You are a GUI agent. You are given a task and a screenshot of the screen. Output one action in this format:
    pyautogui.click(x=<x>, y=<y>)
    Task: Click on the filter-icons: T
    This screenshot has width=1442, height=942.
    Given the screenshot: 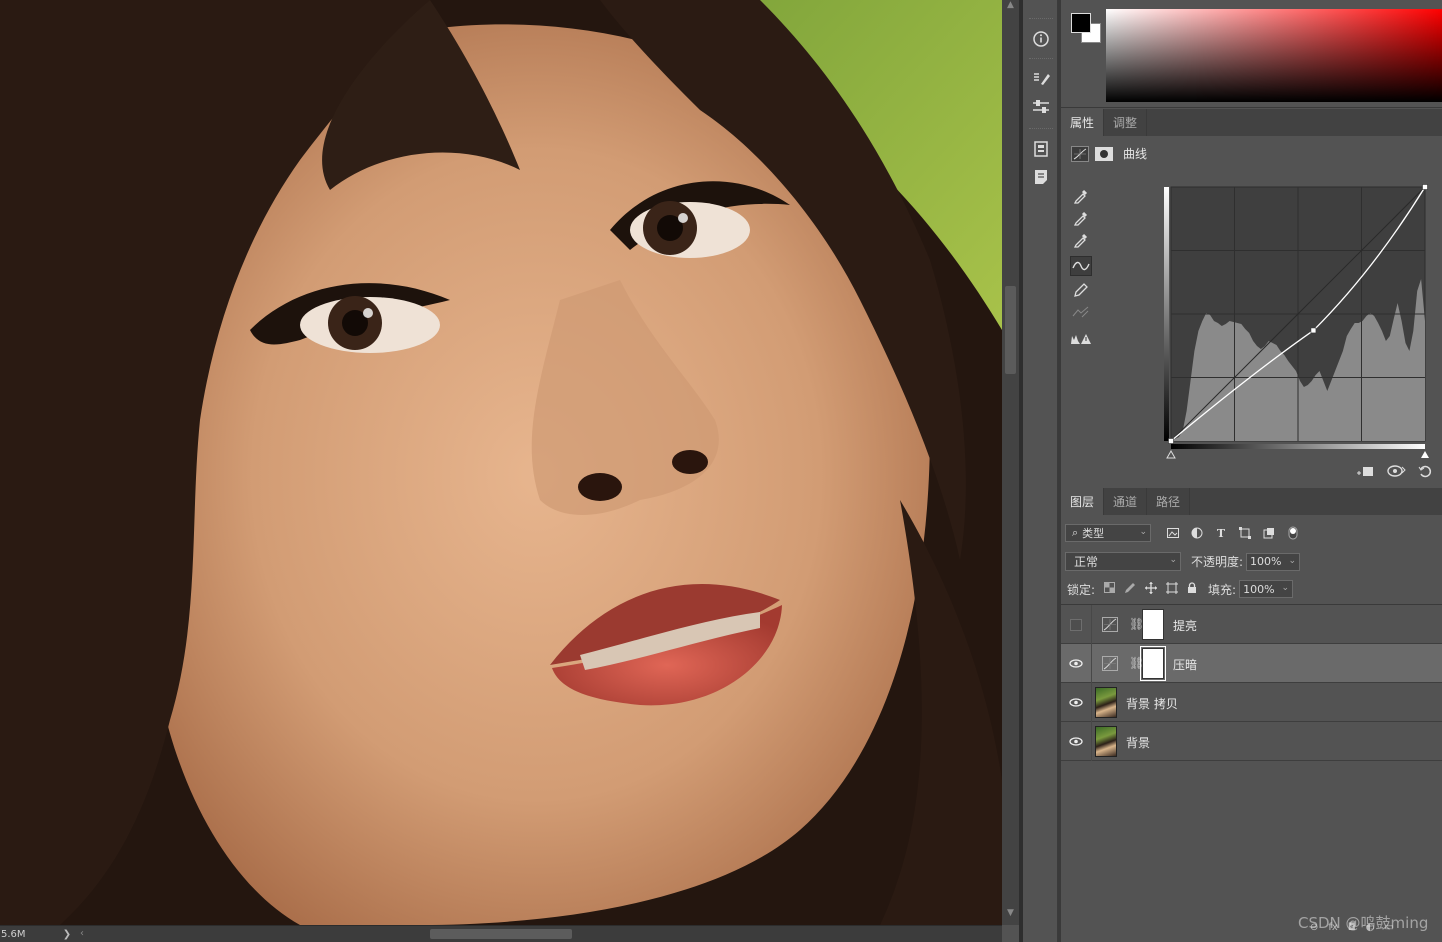 What is the action you would take?
    pyautogui.click(x=1233, y=533)
    